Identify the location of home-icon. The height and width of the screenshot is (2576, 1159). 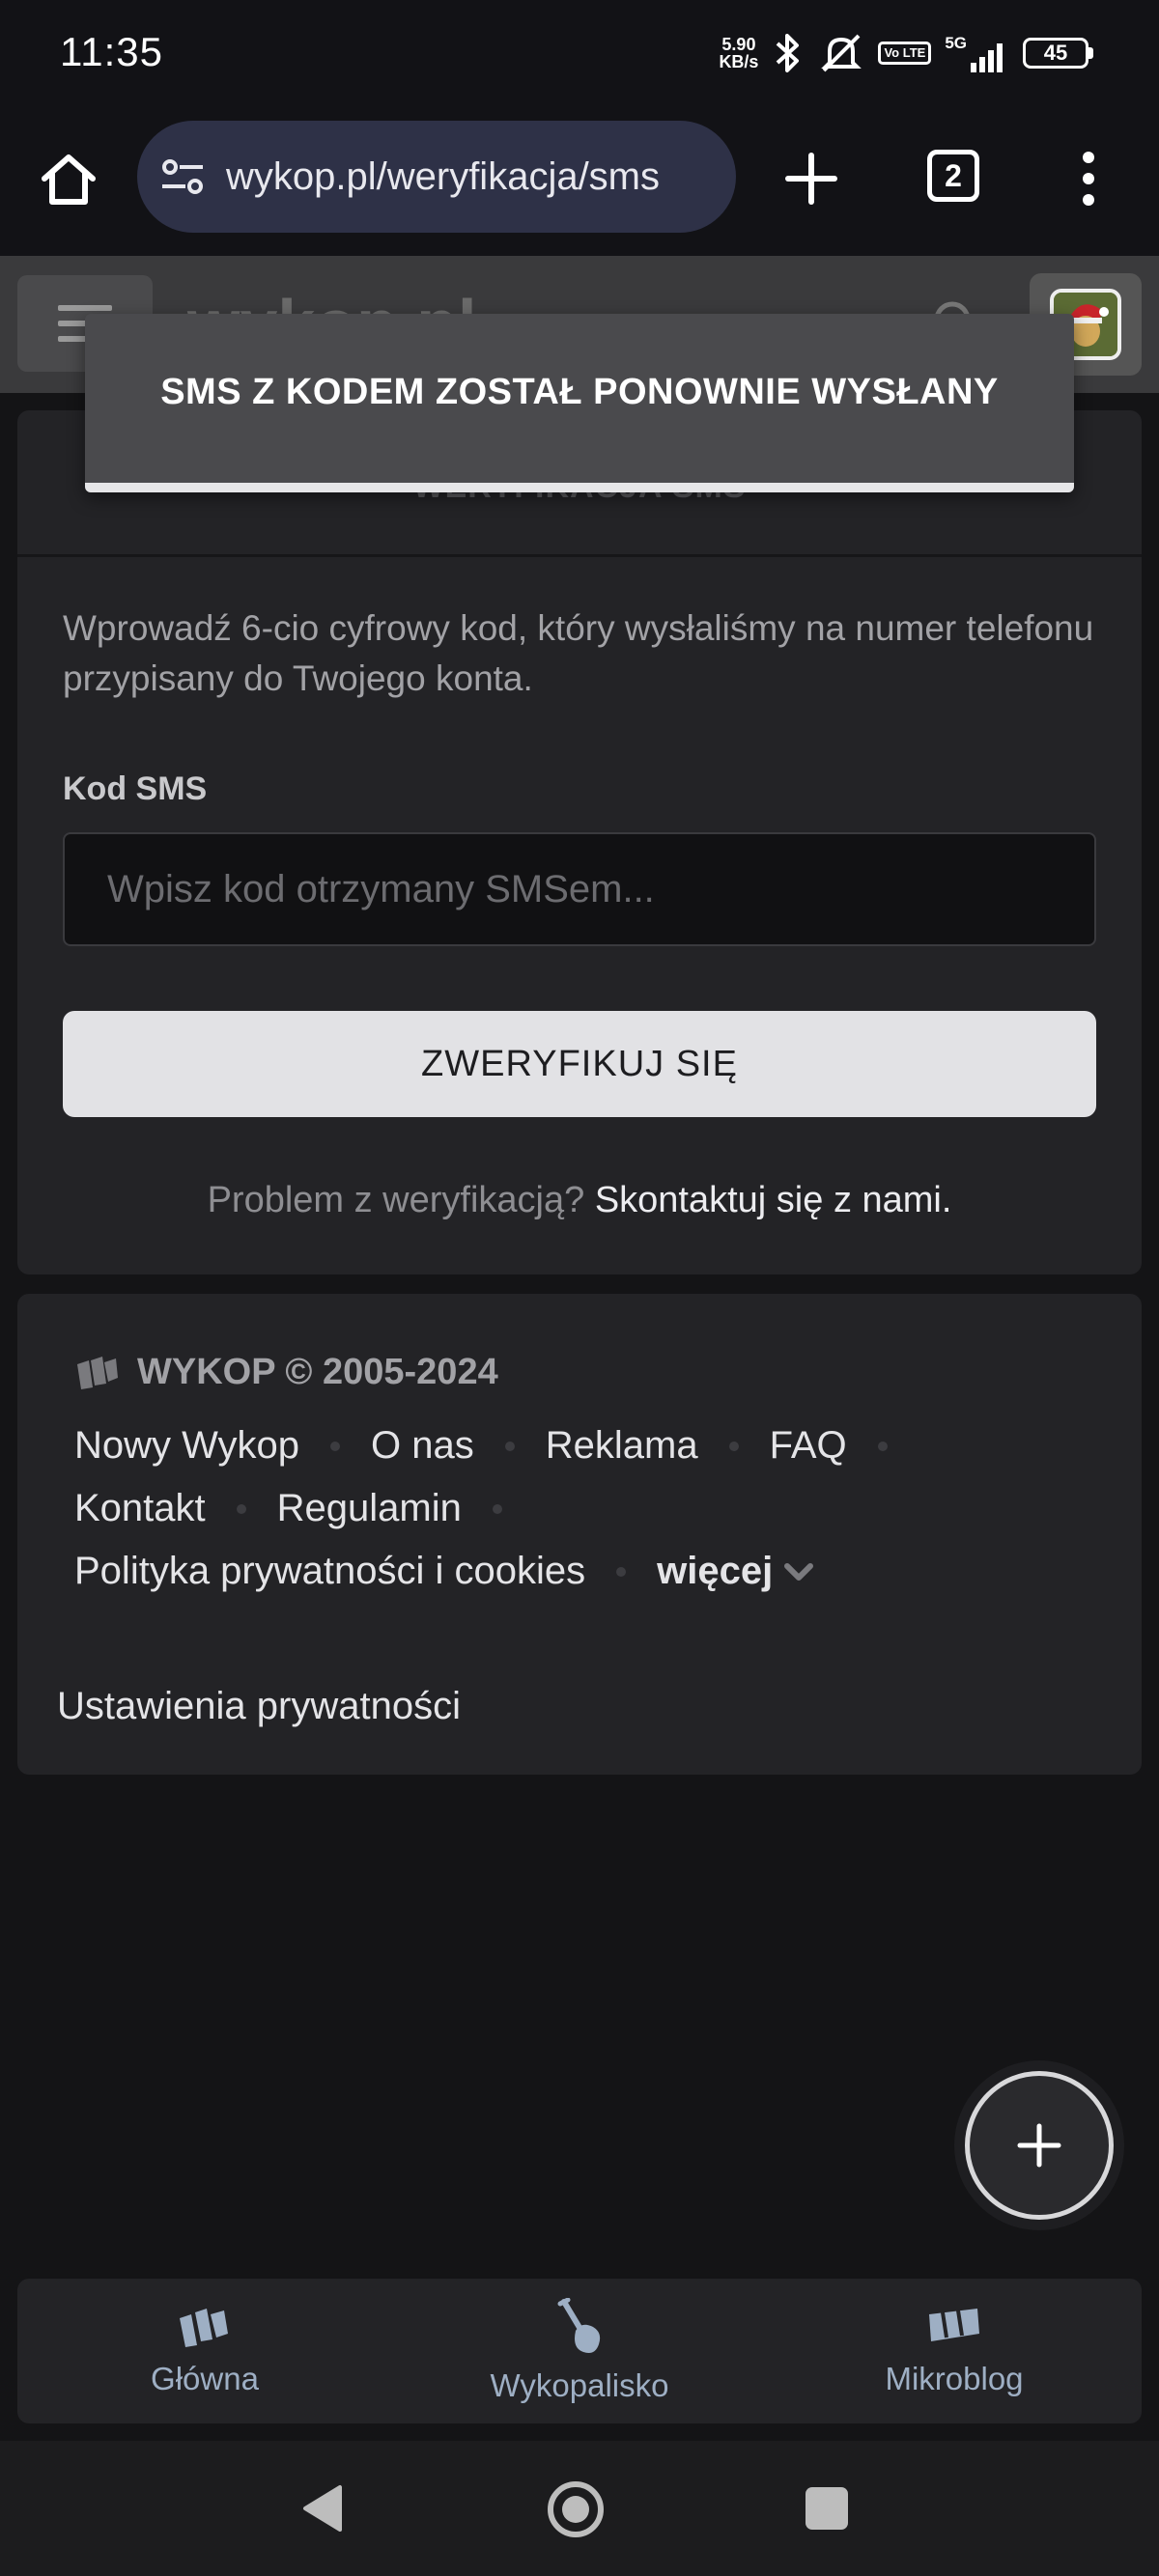
(69, 180).